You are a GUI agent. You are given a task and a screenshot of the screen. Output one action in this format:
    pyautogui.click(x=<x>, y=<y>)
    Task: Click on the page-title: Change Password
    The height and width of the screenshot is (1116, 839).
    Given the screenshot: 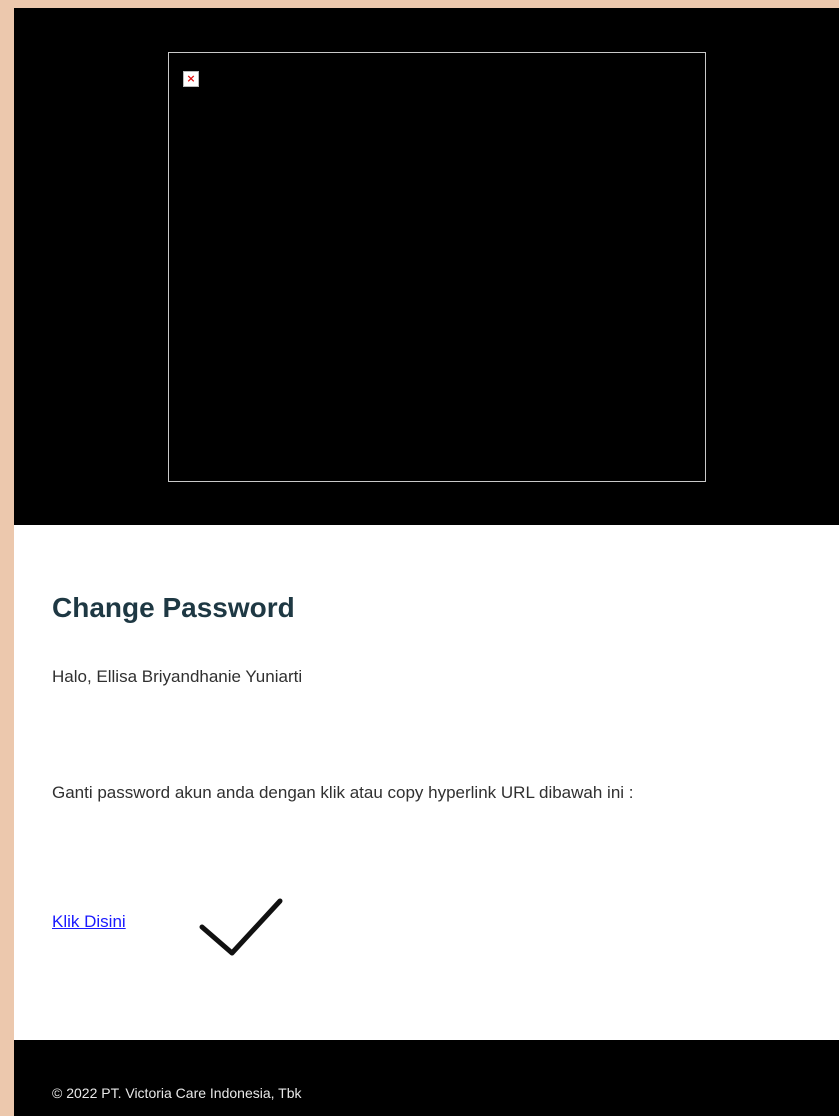 What is the action you would take?
    pyautogui.click(x=173, y=607)
    